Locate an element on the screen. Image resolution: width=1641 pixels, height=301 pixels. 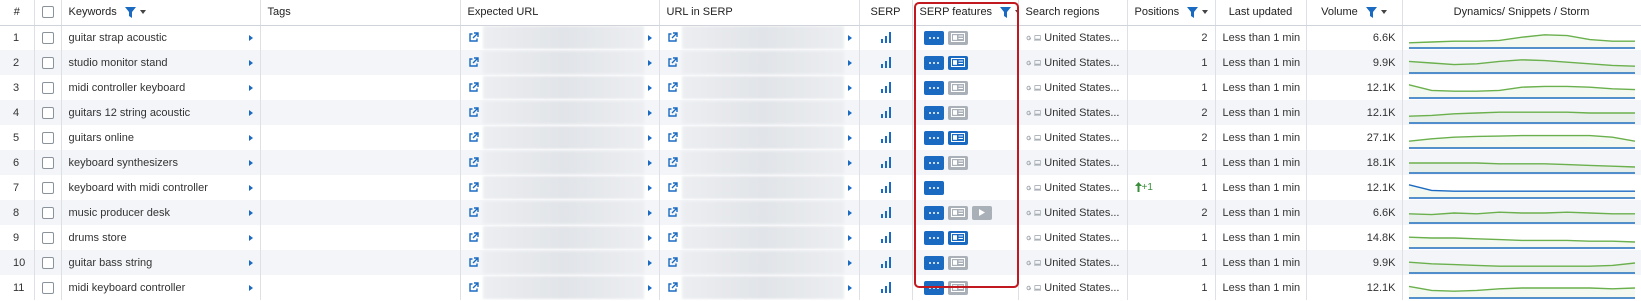
sort-down-icon is located at coordinates (1205, 12).